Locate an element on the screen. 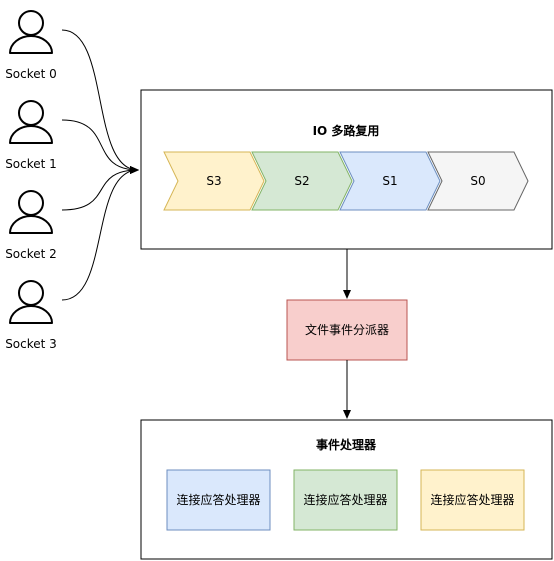 Image resolution: width=554 pixels, height=561 pixels. queue-item-label: S3 is located at coordinates (213, 181).